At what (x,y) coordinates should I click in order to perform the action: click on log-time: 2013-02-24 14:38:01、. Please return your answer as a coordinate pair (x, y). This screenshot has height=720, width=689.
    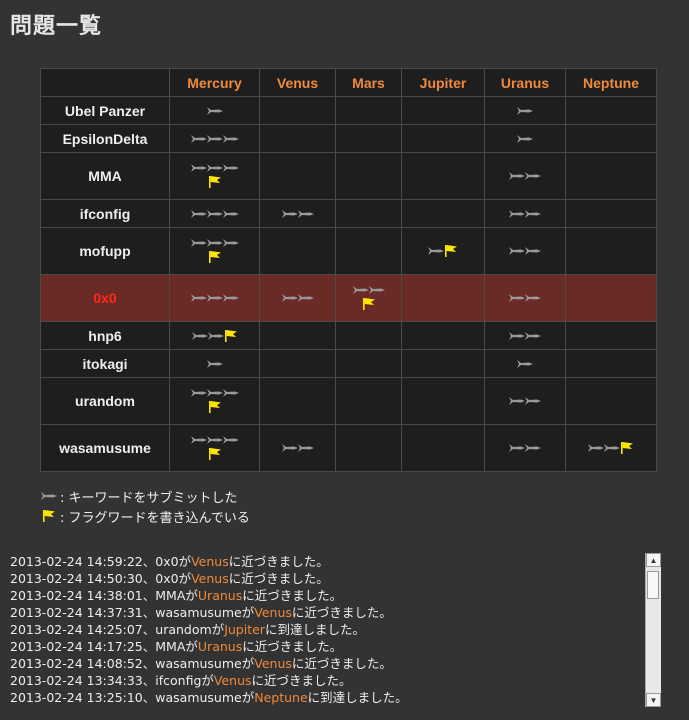
    Looking at the image, I should click on (83, 595).